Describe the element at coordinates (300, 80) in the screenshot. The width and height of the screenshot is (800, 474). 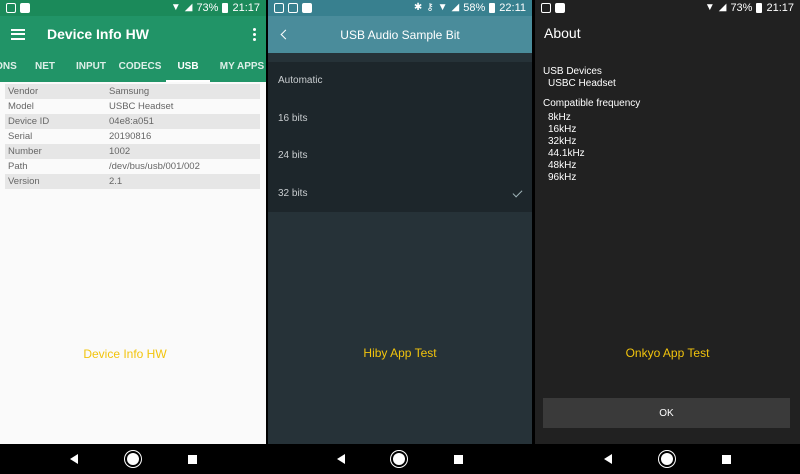
I see `option-label: Automatic` at that location.